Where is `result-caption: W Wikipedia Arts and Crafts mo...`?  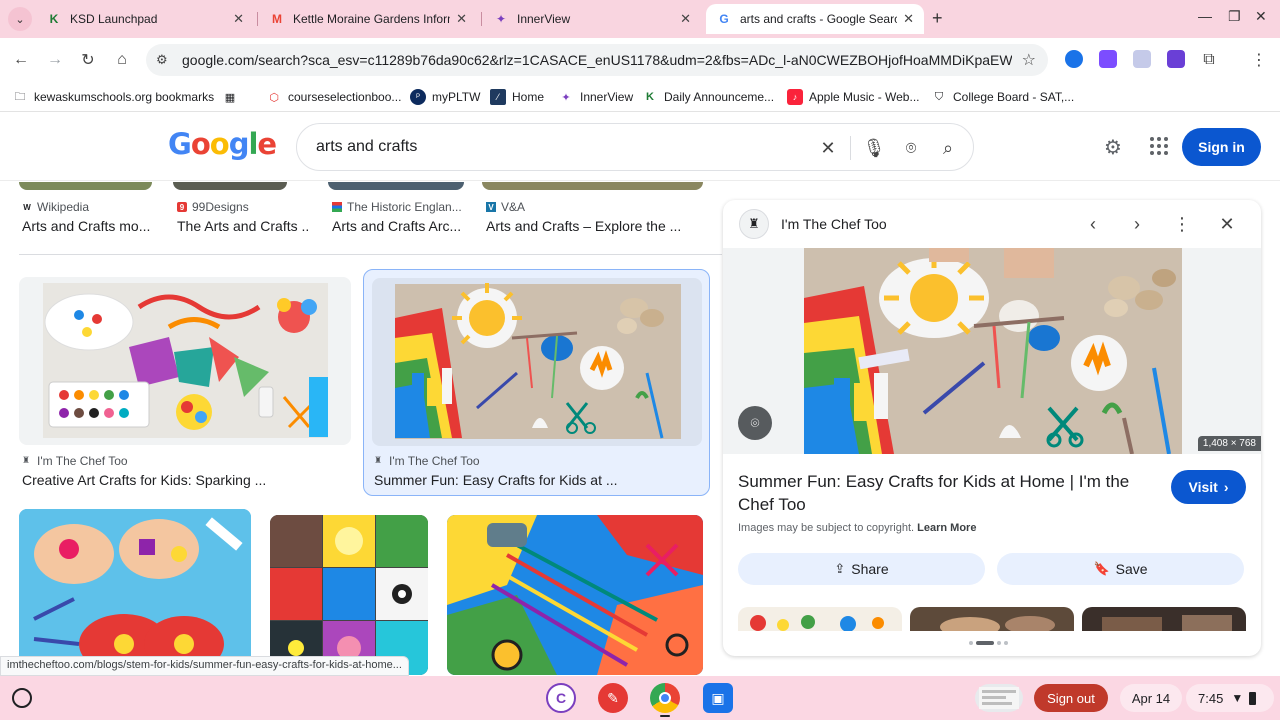 result-caption: W Wikipedia Arts and Crafts mo... is located at coordinates (92, 217).